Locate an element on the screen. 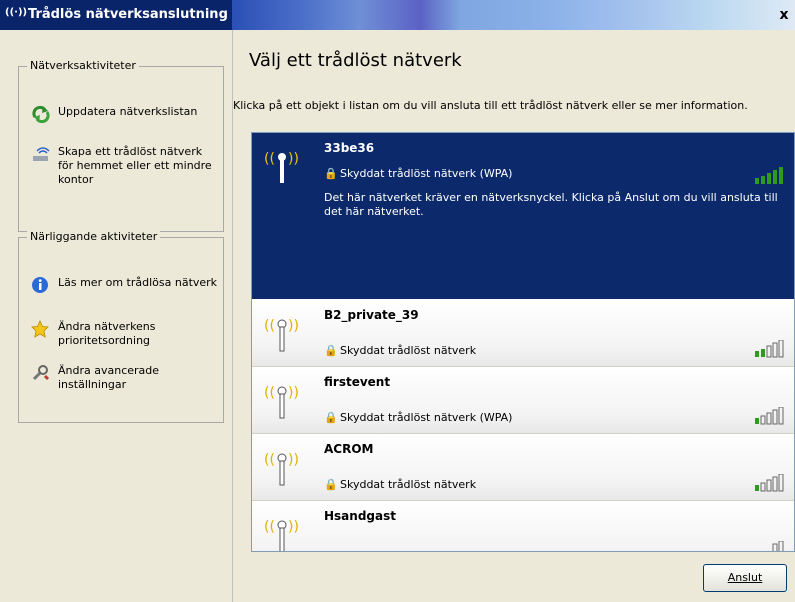 This screenshot has width=795, height=602. network-ssid: 33be36 is located at coordinates (349, 148).